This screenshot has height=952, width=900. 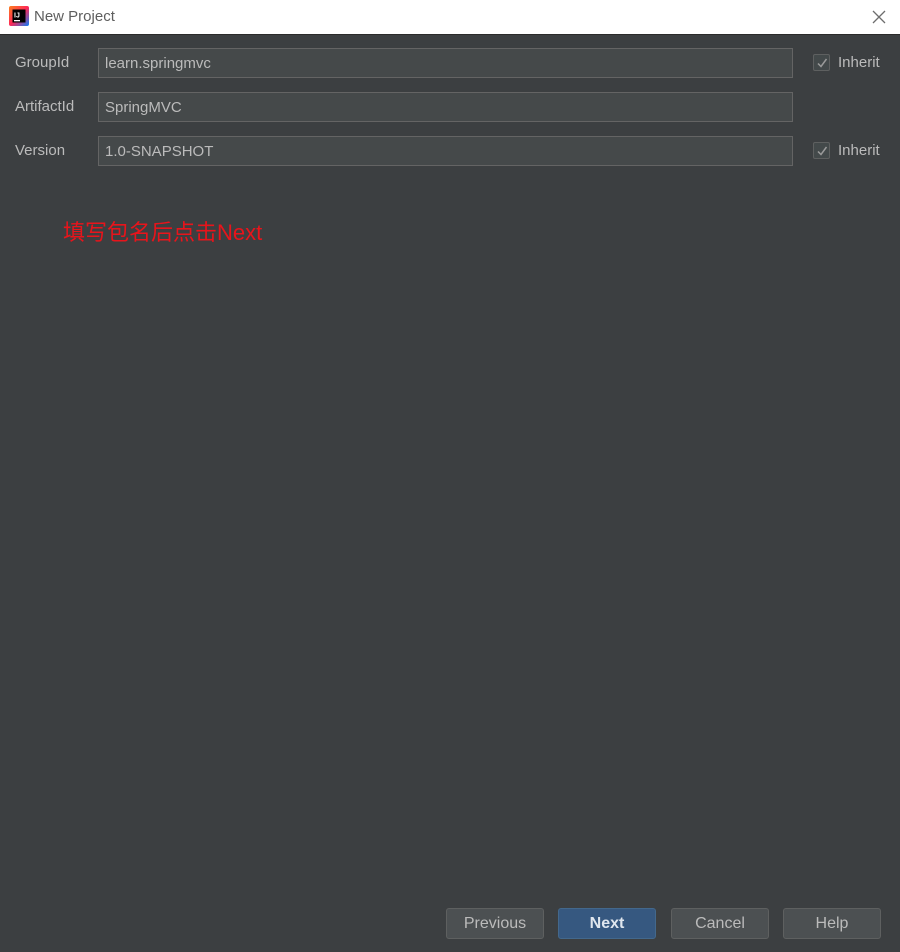 What do you see at coordinates (720, 923) in the screenshot?
I see `cancel-button: Cancel` at bounding box center [720, 923].